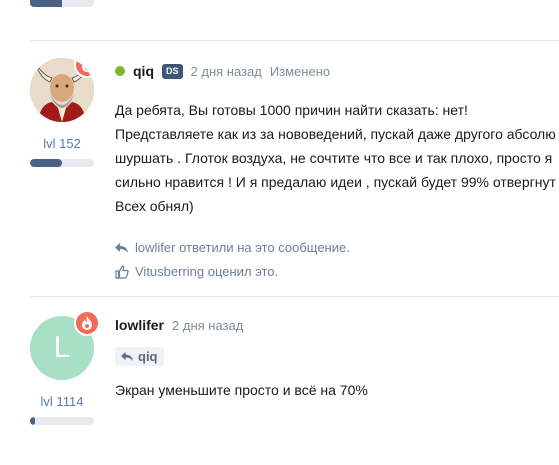 This screenshot has height=465, width=559. Describe the element at coordinates (300, 71) in the screenshot. I see `edited-label: Изменено` at that location.